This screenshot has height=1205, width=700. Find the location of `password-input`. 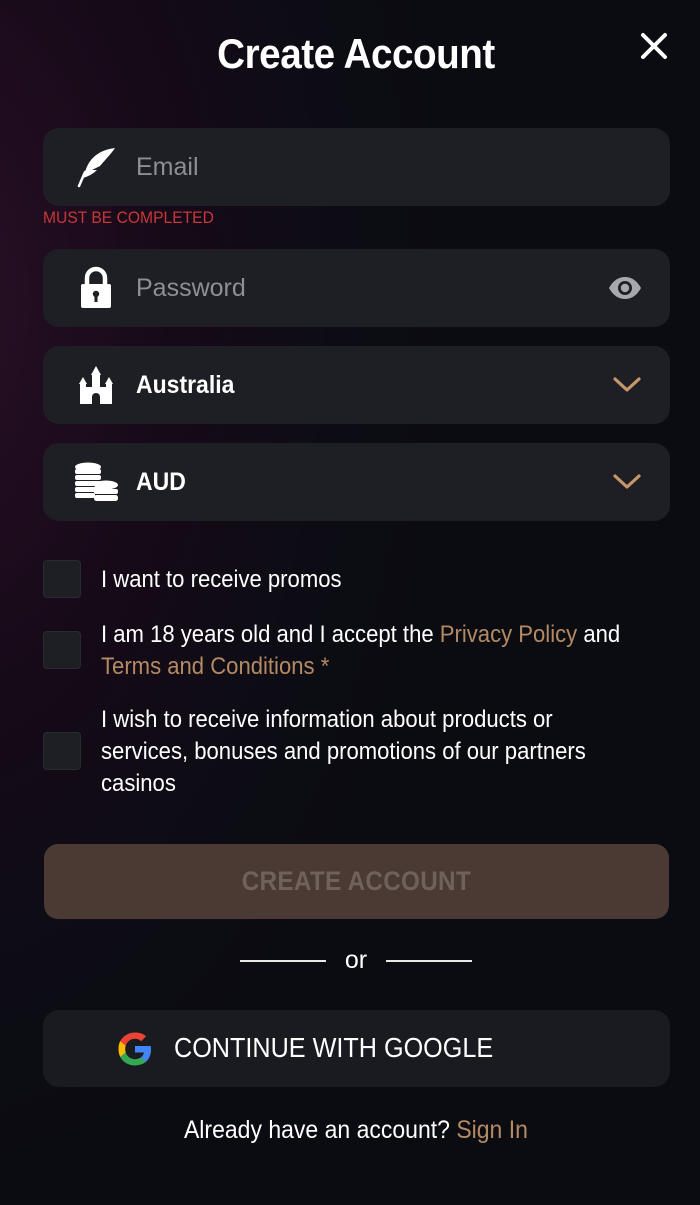

password-input is located at coordinates (366, 288).